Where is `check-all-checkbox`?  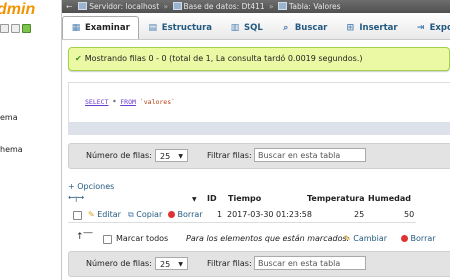
check-all-checkbox is located at coordinates (107, 239).